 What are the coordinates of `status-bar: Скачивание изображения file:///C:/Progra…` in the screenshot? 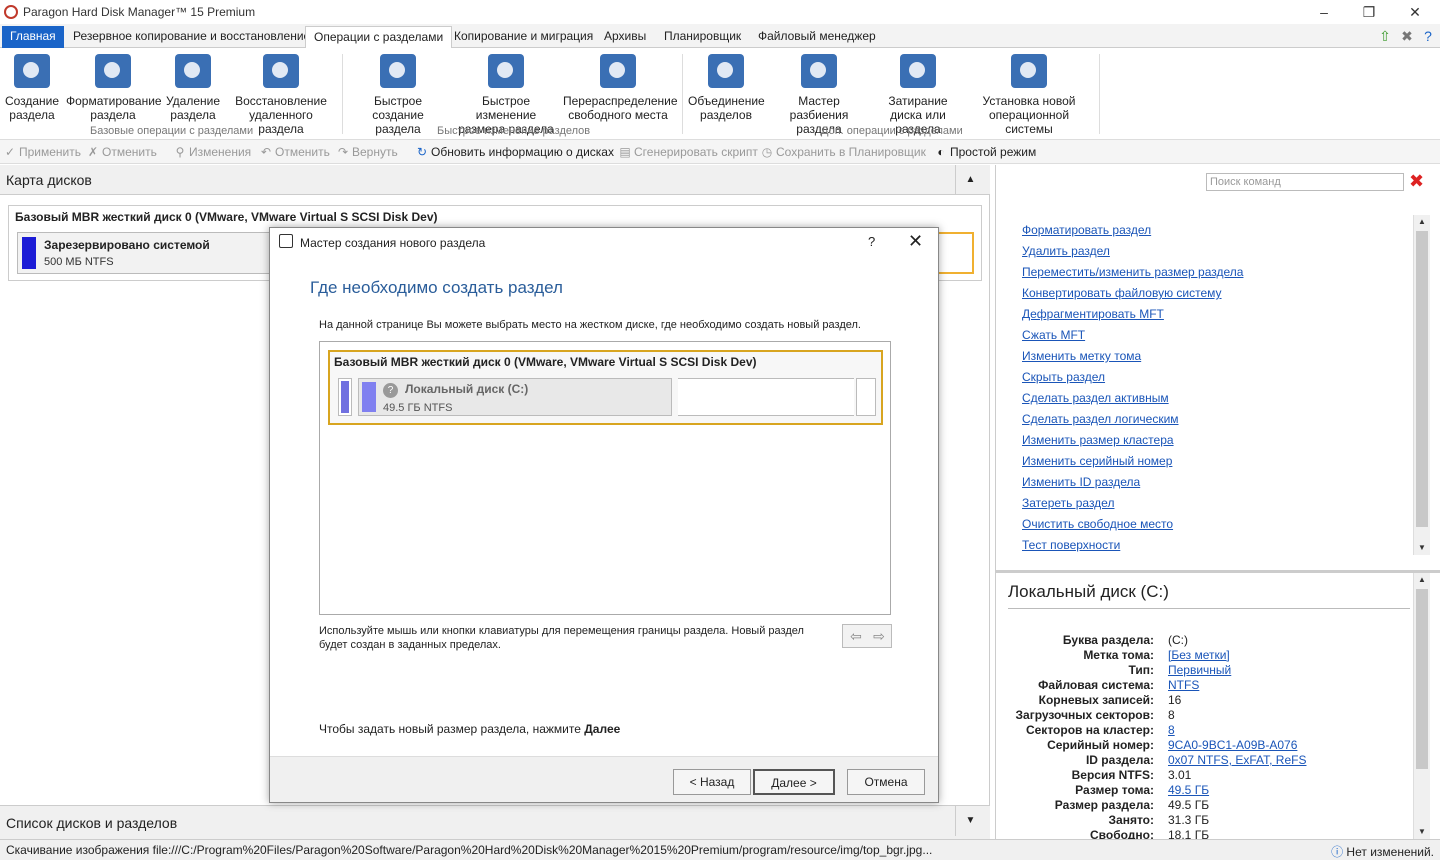 It's located at (720, 849).